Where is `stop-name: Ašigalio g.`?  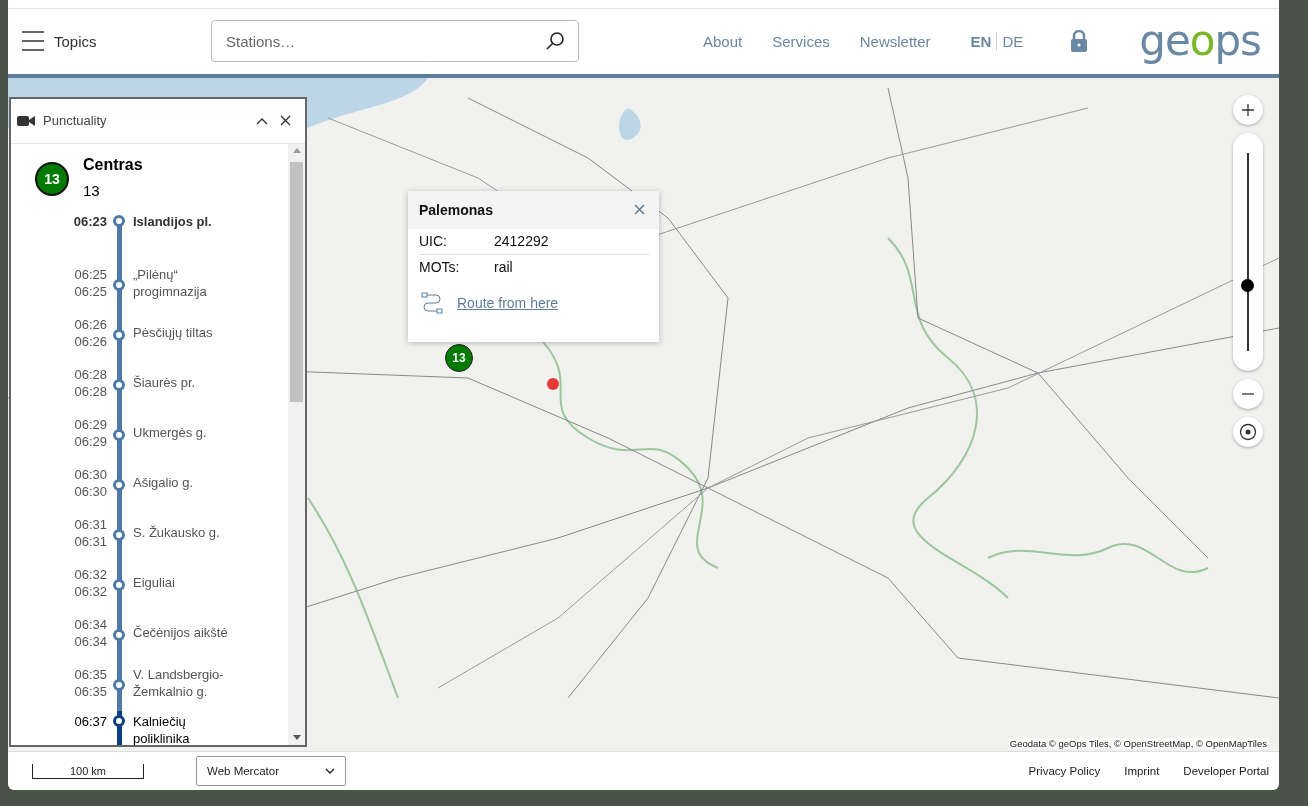
stop-name: Ašigalio g. is located at coordinates (163, 483).